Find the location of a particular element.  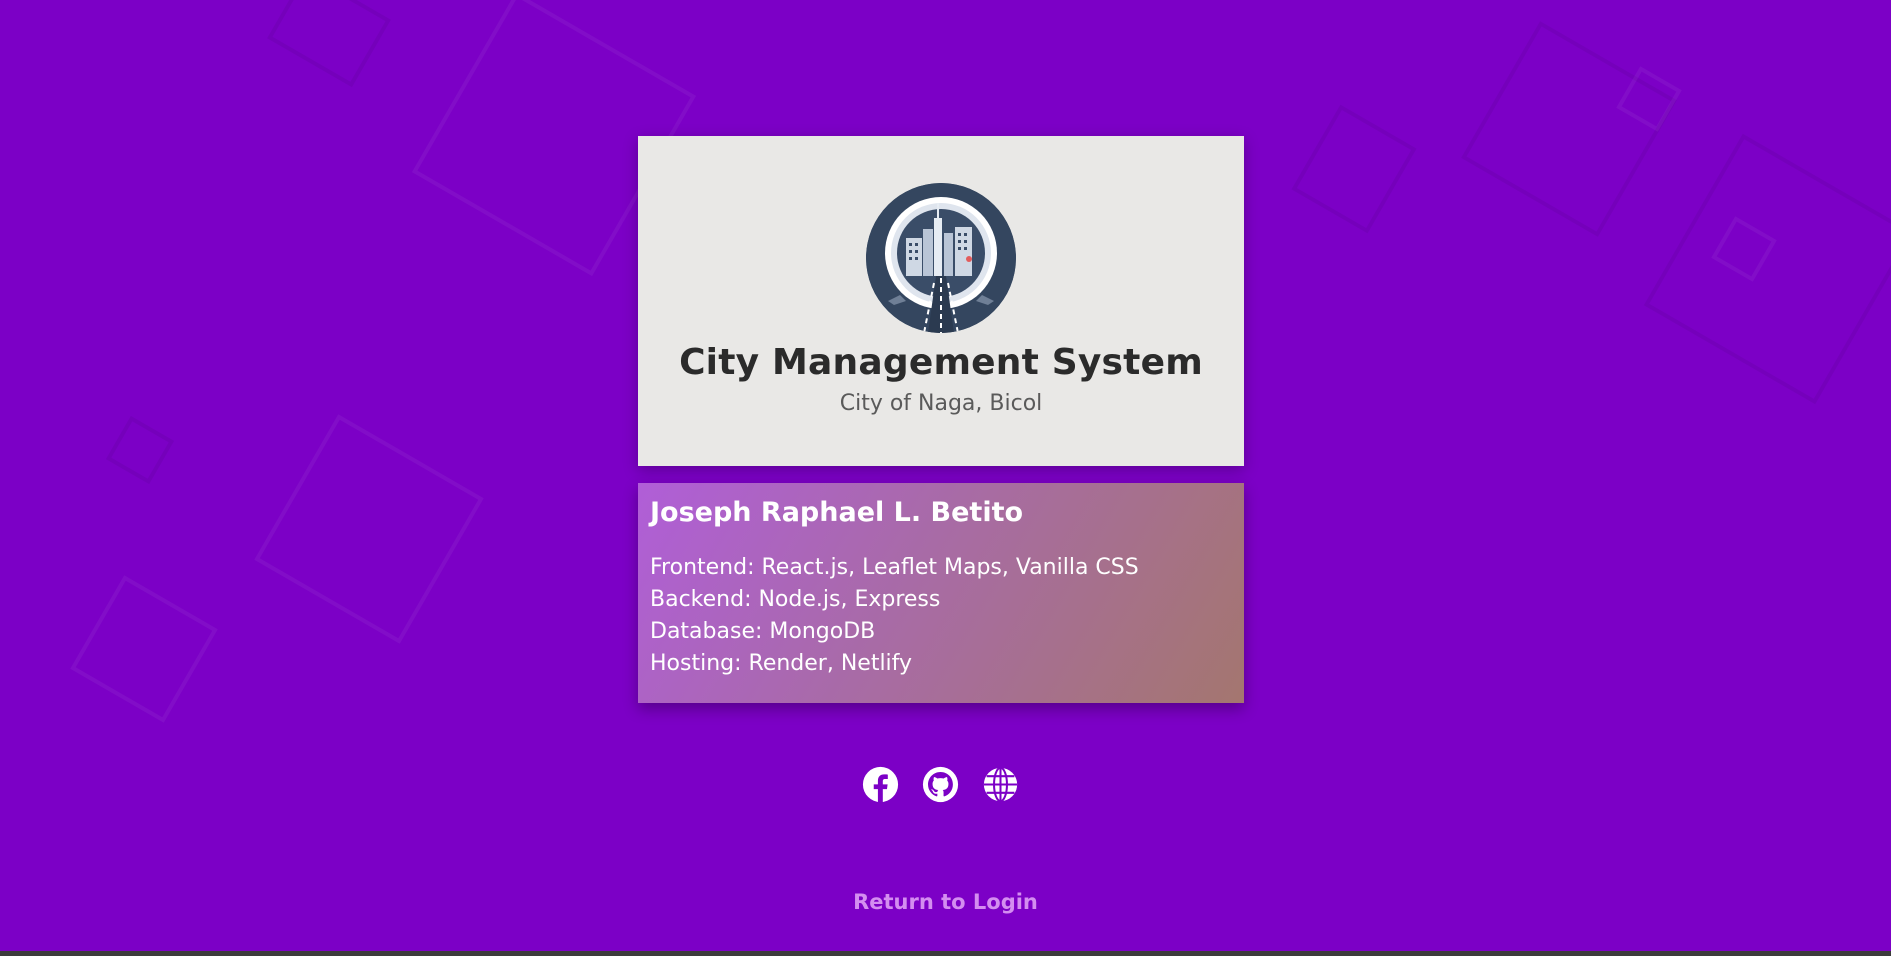

github-icon is located at coordinates (940, 784).